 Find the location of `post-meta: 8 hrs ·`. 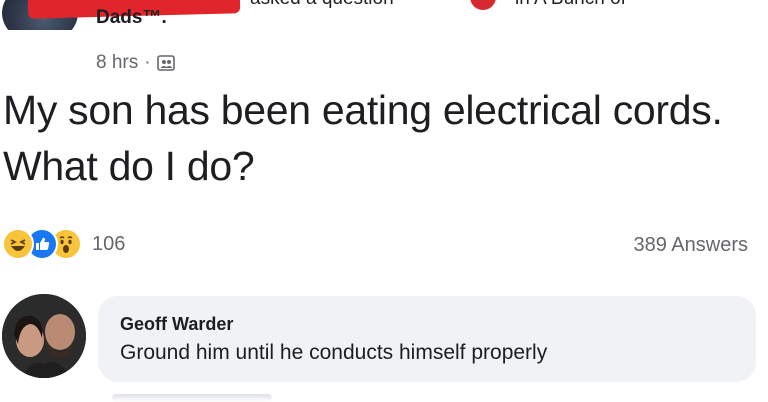

post-meta: 8 hrs · is located at coordinates (135, 63).